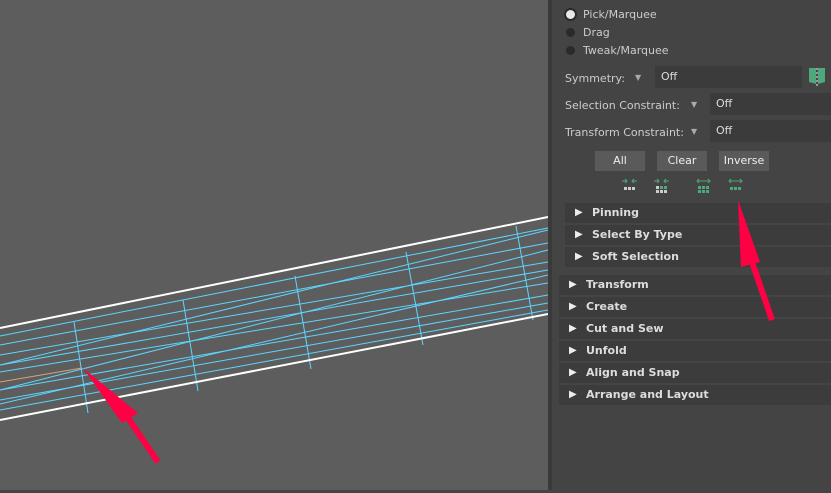  I want to click on radio-tweak-marquee: Tweak/Marquee, so click(617, 50).